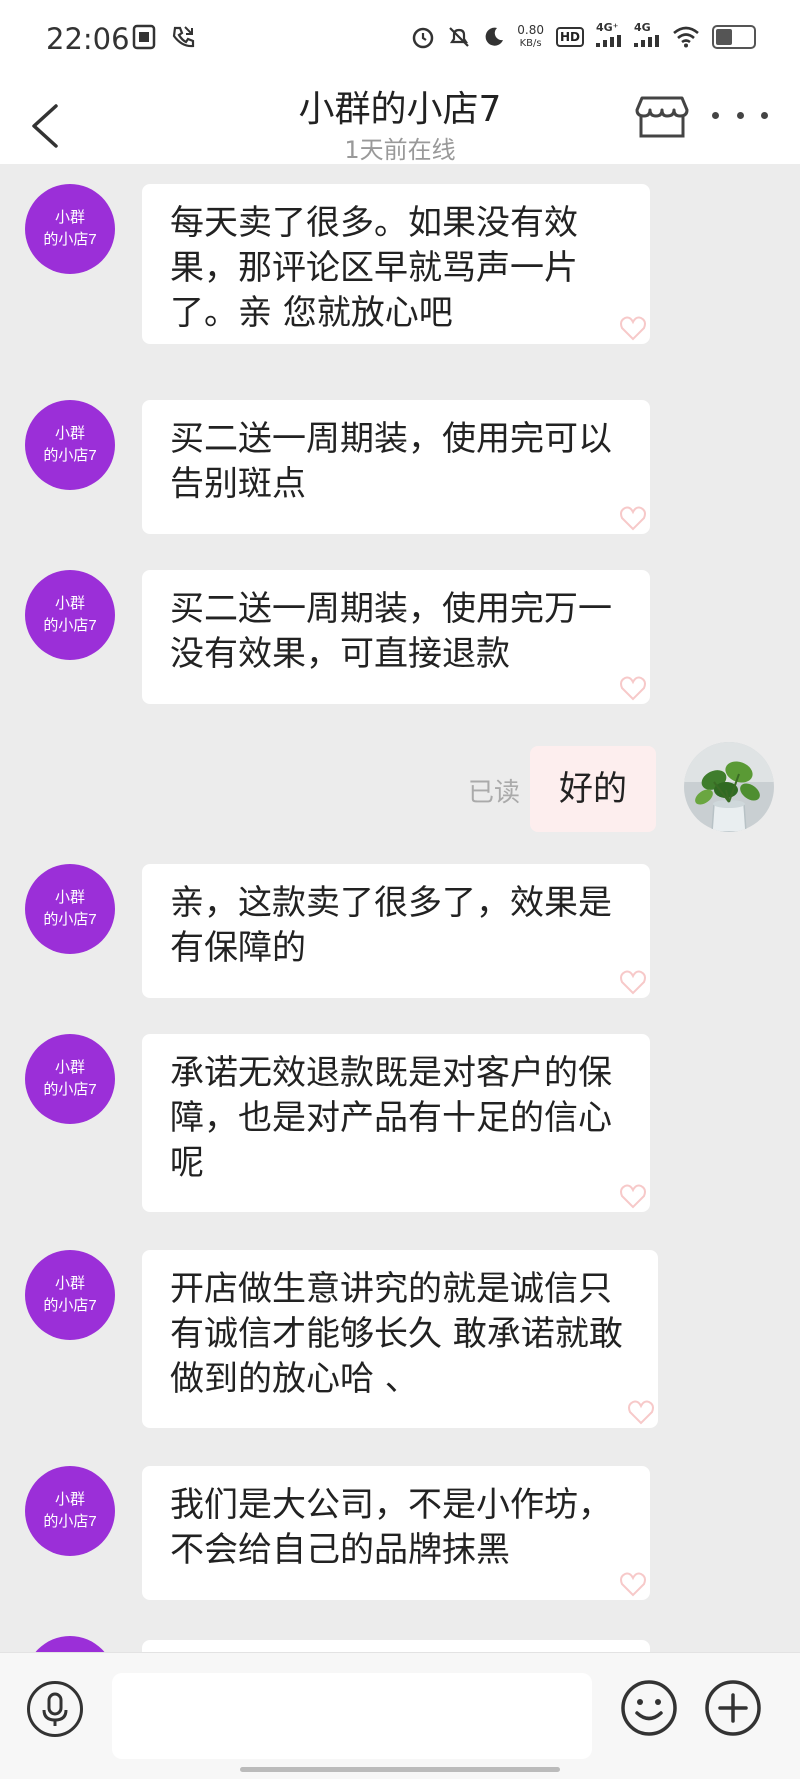 This screenshot has height=1779, width=800. I want to click on message-bubble-self: 好的, so click(593, 789).